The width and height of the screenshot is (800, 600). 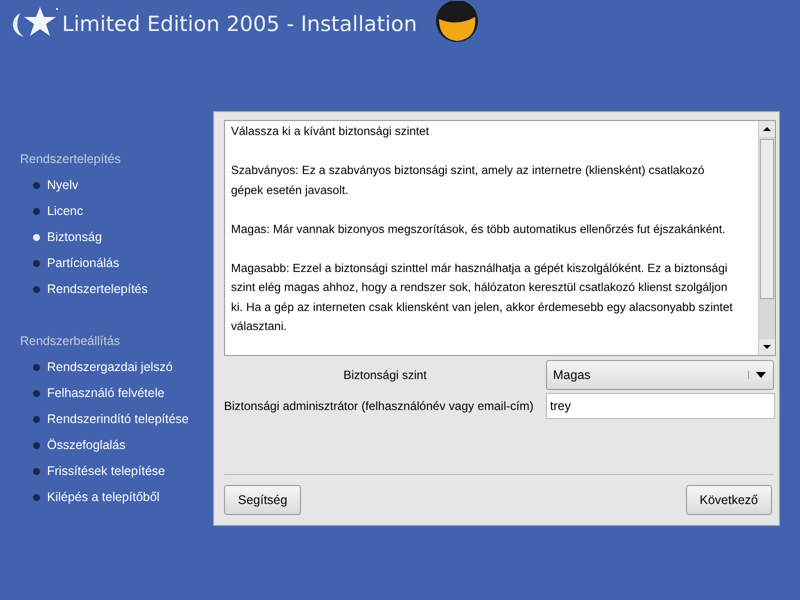 I want to click on description-text: Magasabb: Ezzel a biztonsági szinttel már használhatja a gépét kiszolgálóként. Ez a biztonsági szint elég magas ahhoz, hogy a rendszer sok, hálózaton keresztül csatlakozó klienst szolgáljon ki. Ha a gép az interneten csak kliensként van jelen, akkor érdemesebb egy alacsonyabb szintet választani., so click(x=482, y=297).